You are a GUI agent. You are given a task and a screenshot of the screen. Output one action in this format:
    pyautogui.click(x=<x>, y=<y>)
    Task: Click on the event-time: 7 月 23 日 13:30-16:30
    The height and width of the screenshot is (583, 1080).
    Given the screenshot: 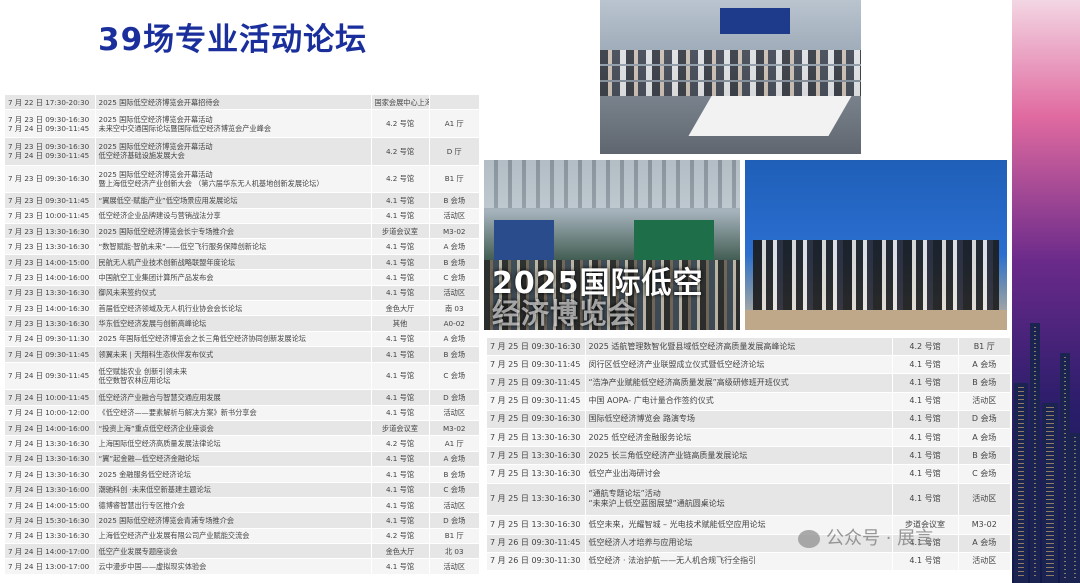 What is the action you would take?
    pyautogui.click(x=50, y=293)
    